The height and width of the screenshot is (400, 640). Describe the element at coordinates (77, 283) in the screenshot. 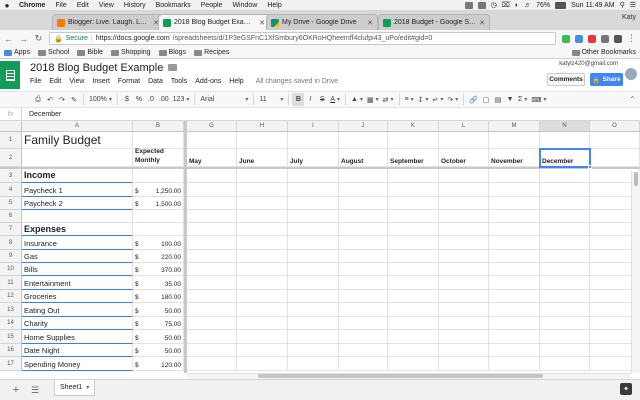

I see `expense-label-entertainment: Entertainment` at that location.